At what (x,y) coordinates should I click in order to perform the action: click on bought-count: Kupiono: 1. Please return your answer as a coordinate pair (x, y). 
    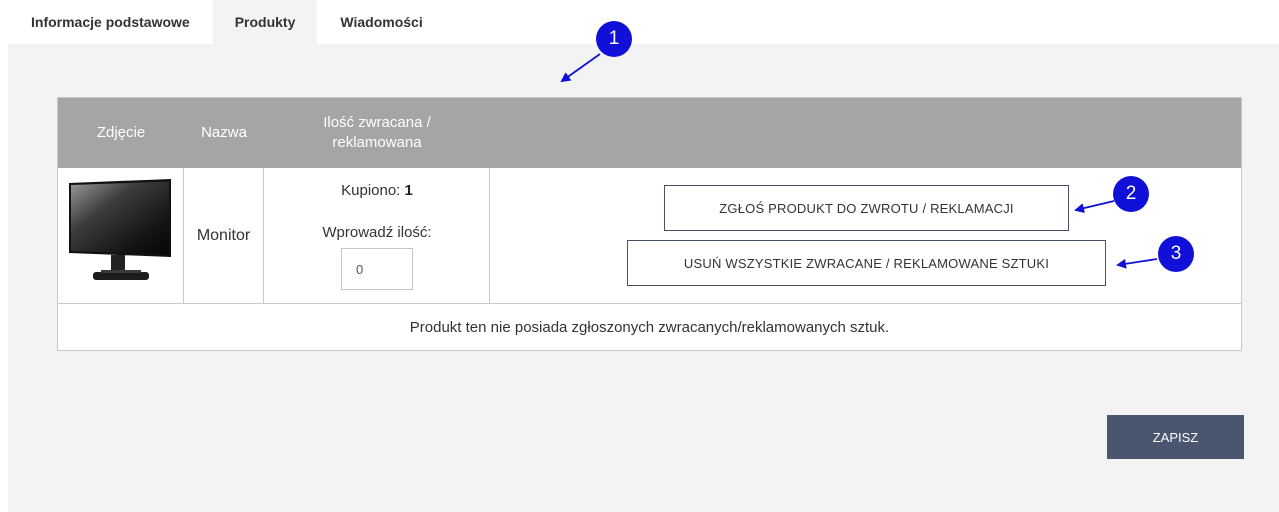
    Looking at the image, I should click on (377, 190).